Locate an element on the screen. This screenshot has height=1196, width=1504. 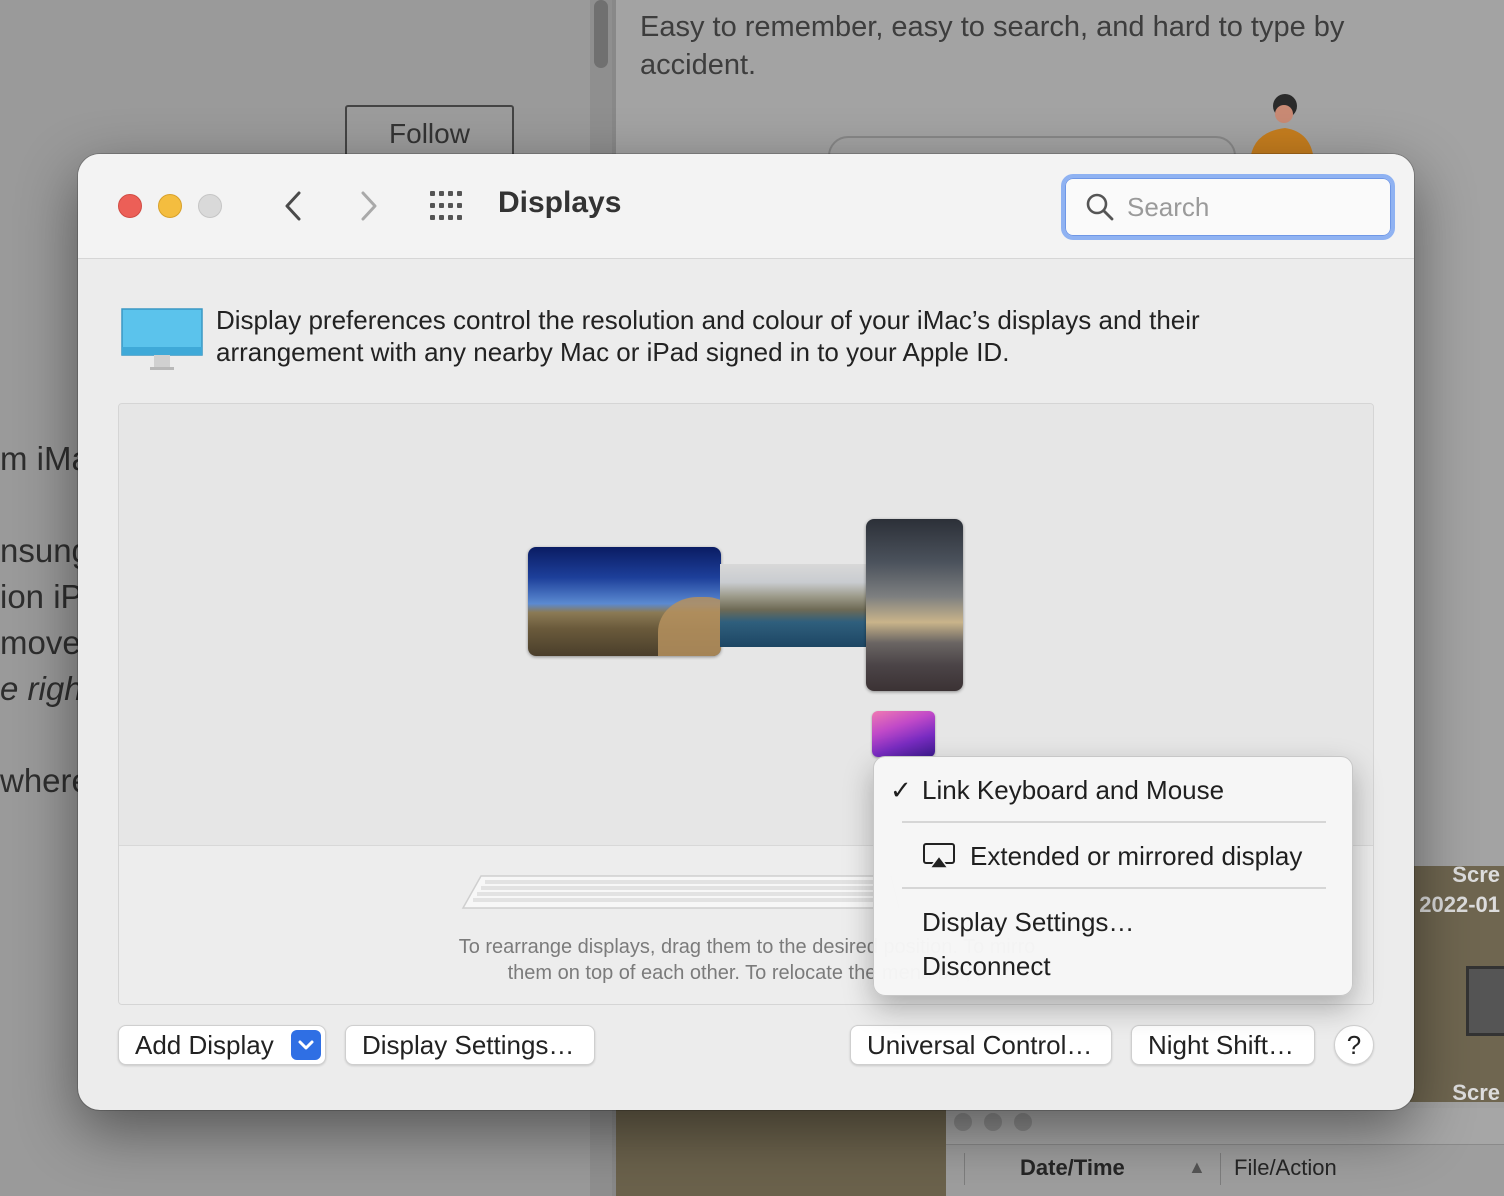
person-illustration-icon is located at coordinates (1282, 128).